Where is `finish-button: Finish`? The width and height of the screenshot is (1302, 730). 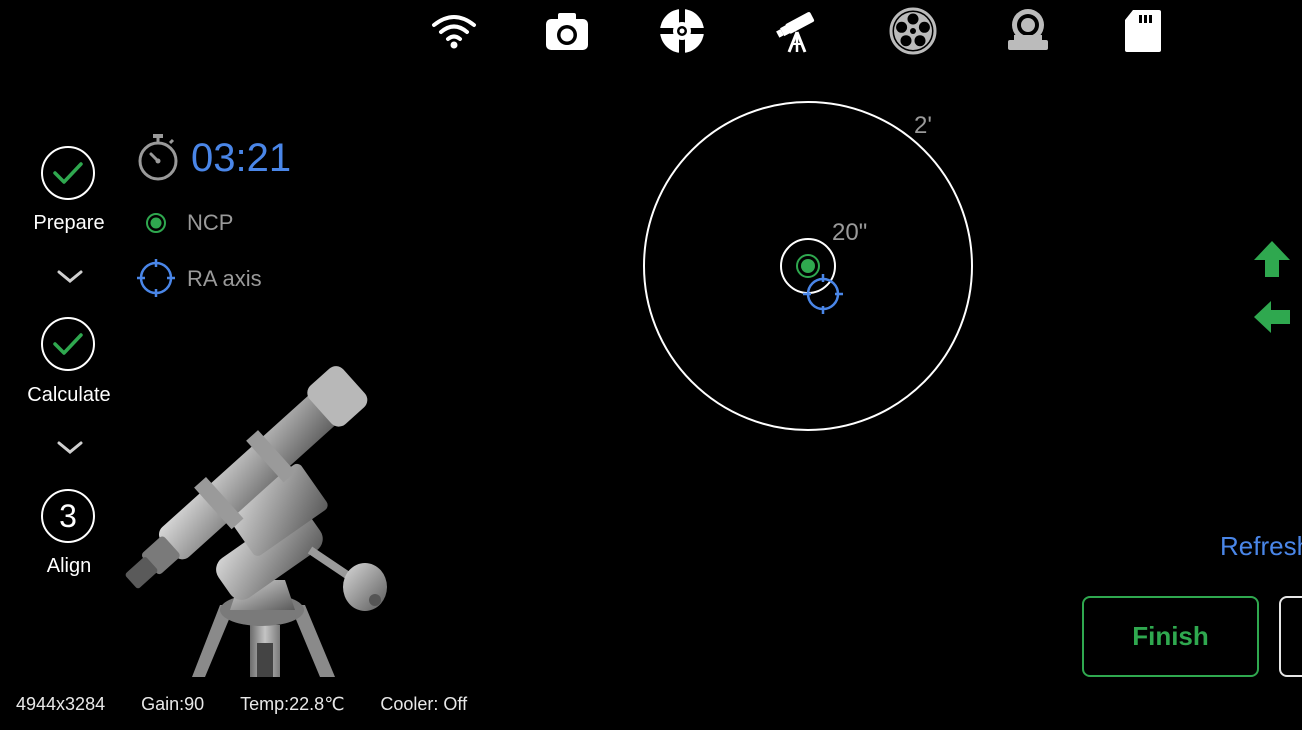 finish-button: Finish is located at coordinates (1170, 636).